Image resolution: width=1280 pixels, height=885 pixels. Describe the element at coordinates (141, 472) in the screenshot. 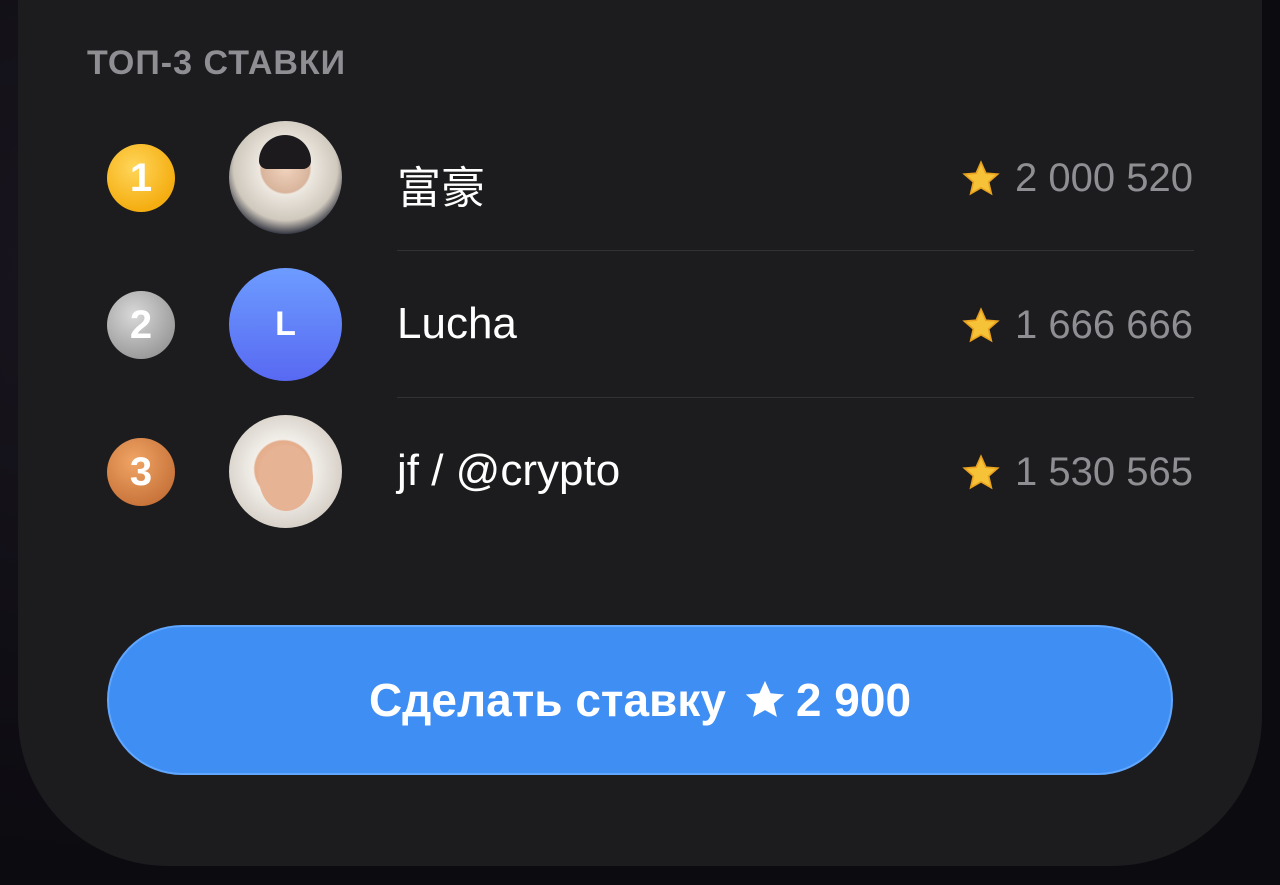

I see `rank-badge: 3` at that location.